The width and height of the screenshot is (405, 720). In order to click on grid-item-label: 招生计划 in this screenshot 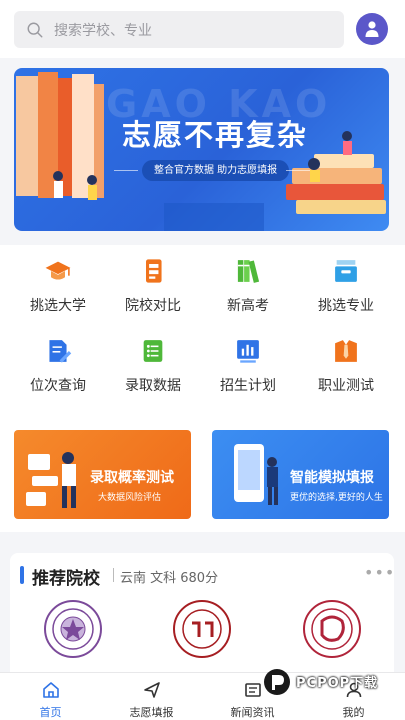, I will do `click(248, 386)`.